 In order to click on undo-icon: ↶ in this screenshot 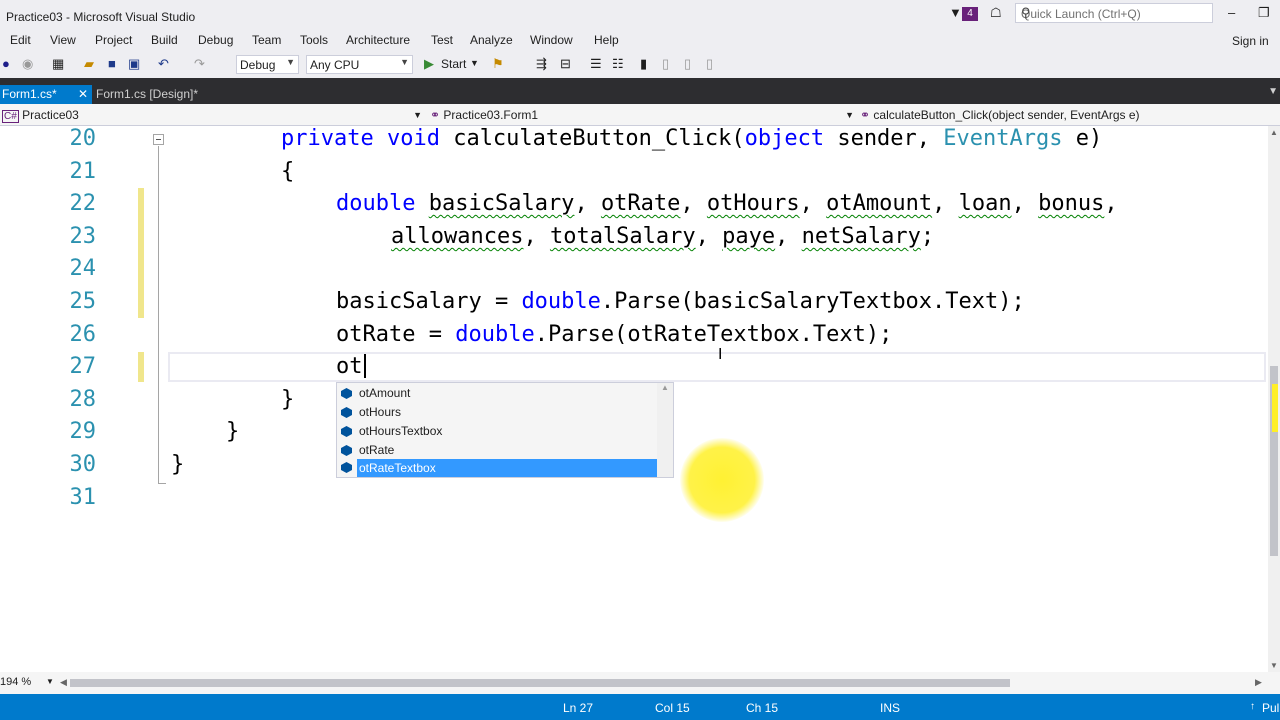, I will do `click(163, 64)`.